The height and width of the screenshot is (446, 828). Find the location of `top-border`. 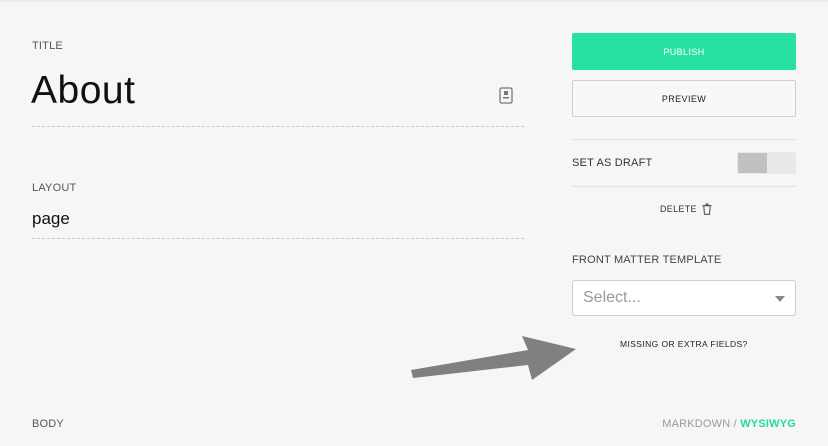

top-border is located at coordinates (414, 1).